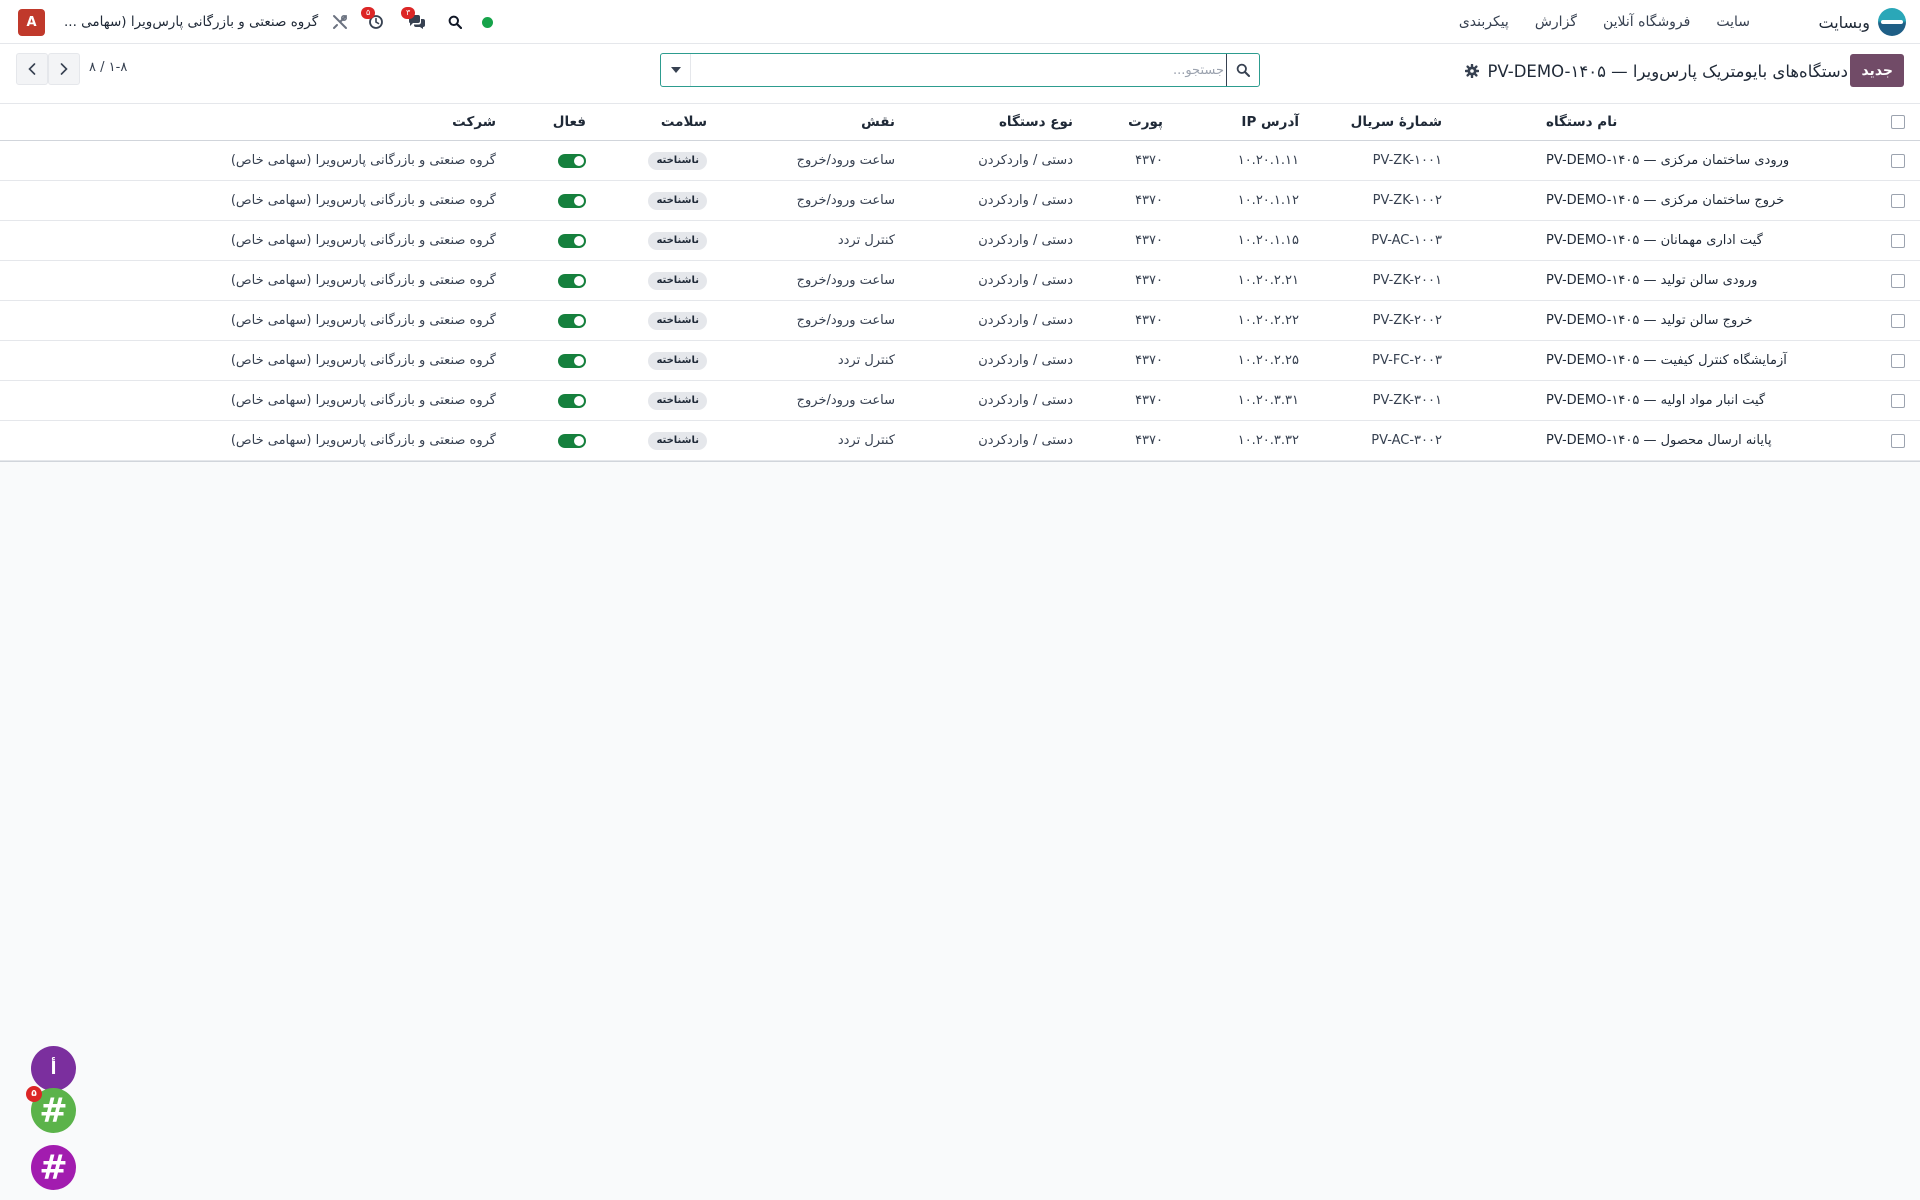  I want to click on cell-ip: ۱۰.۲۰.۲.۲۵, so click(1234, 360).